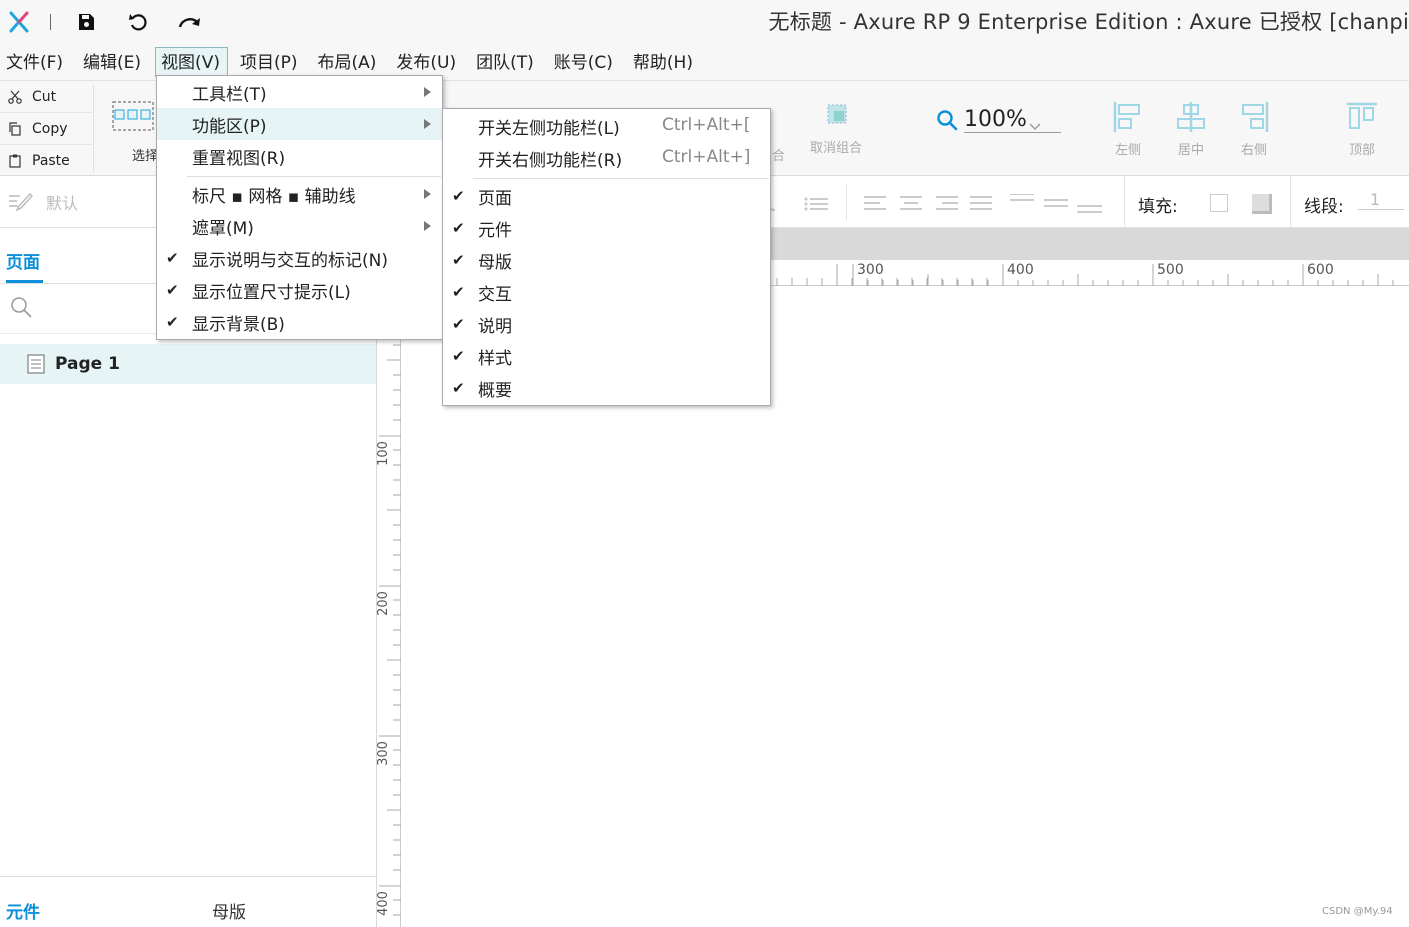  What do you see at coordinates (188, 364) in the screenshot?
I see `page-list-item: Page 1` at bounding box center [188, 364].